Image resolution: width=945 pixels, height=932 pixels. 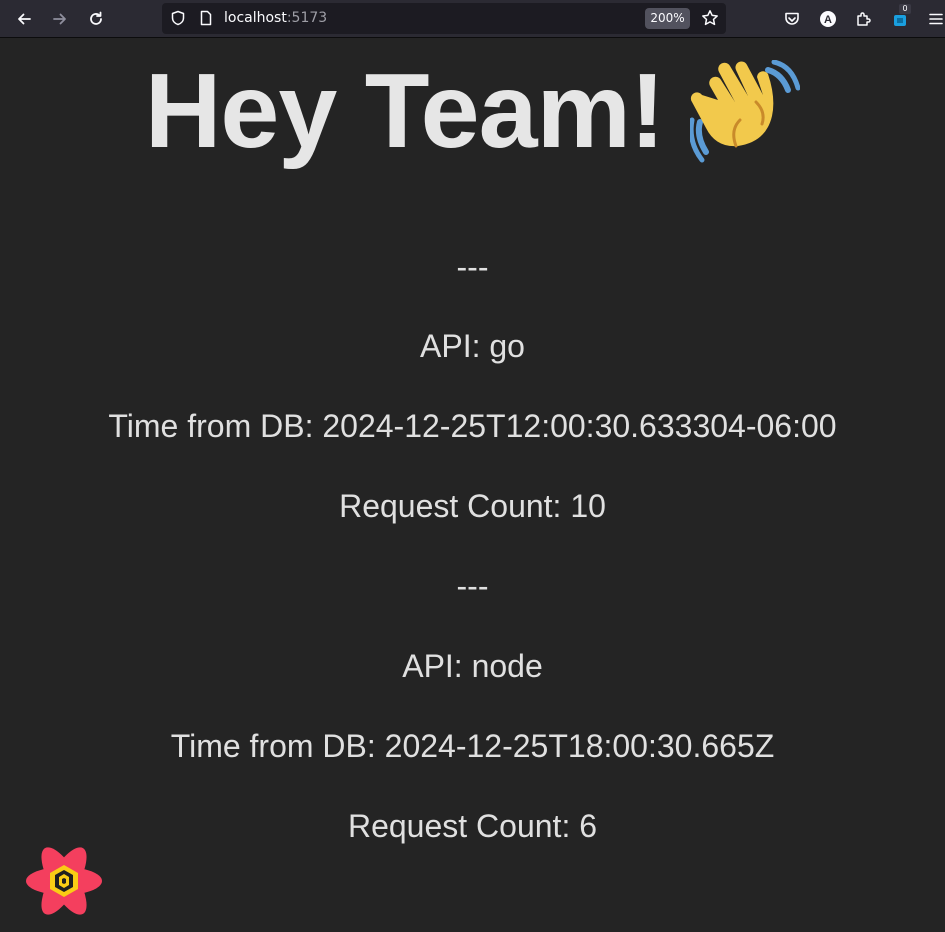 What do you see at coordinates (864, 19) in the screenshot?
I see `extensions-puzzle-icon` at bounding box center [864, 19].